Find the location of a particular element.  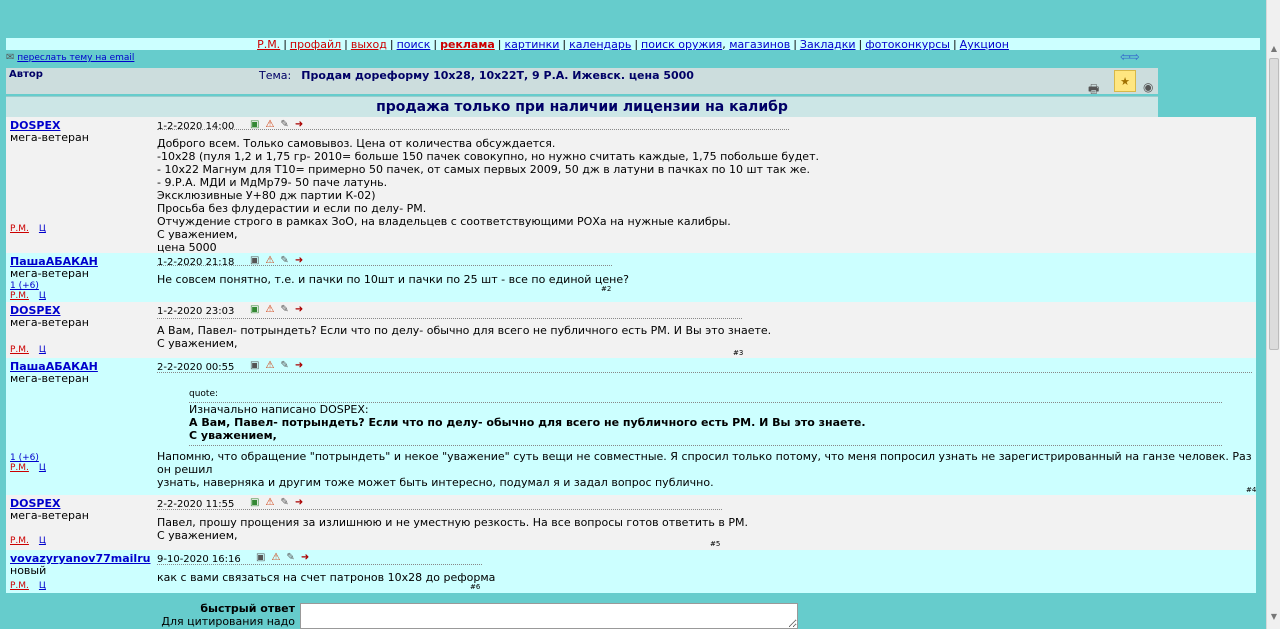

post-timestamp: 1-2-2020 14:00 is located at coordinates (196, 126).